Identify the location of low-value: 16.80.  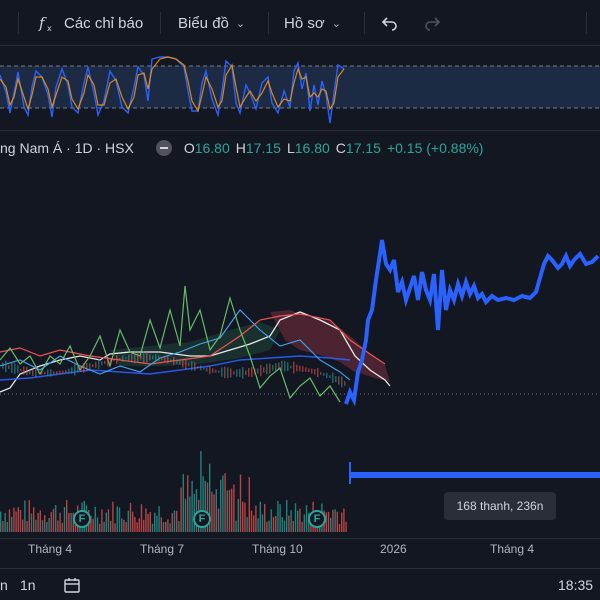
(312, 148).